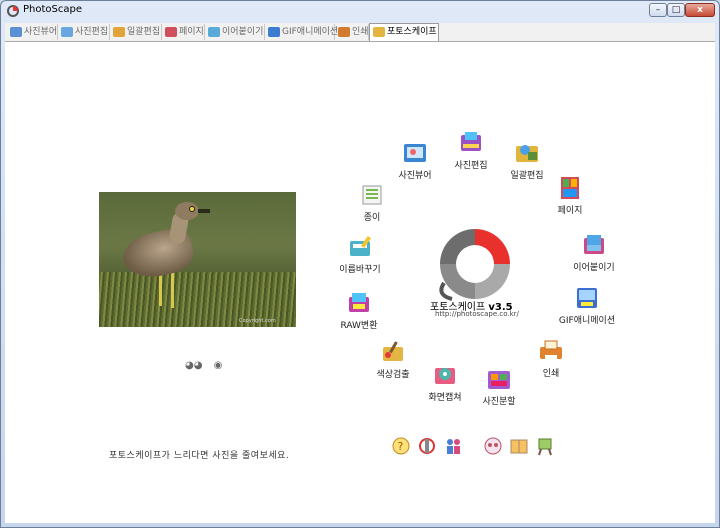 Image resolution: width=720 pixels, height=528 pixels. What do you see at coordinates (393, 351) in the screenshot?
I see `color-picker-icon` at bounding box center [393, 351].